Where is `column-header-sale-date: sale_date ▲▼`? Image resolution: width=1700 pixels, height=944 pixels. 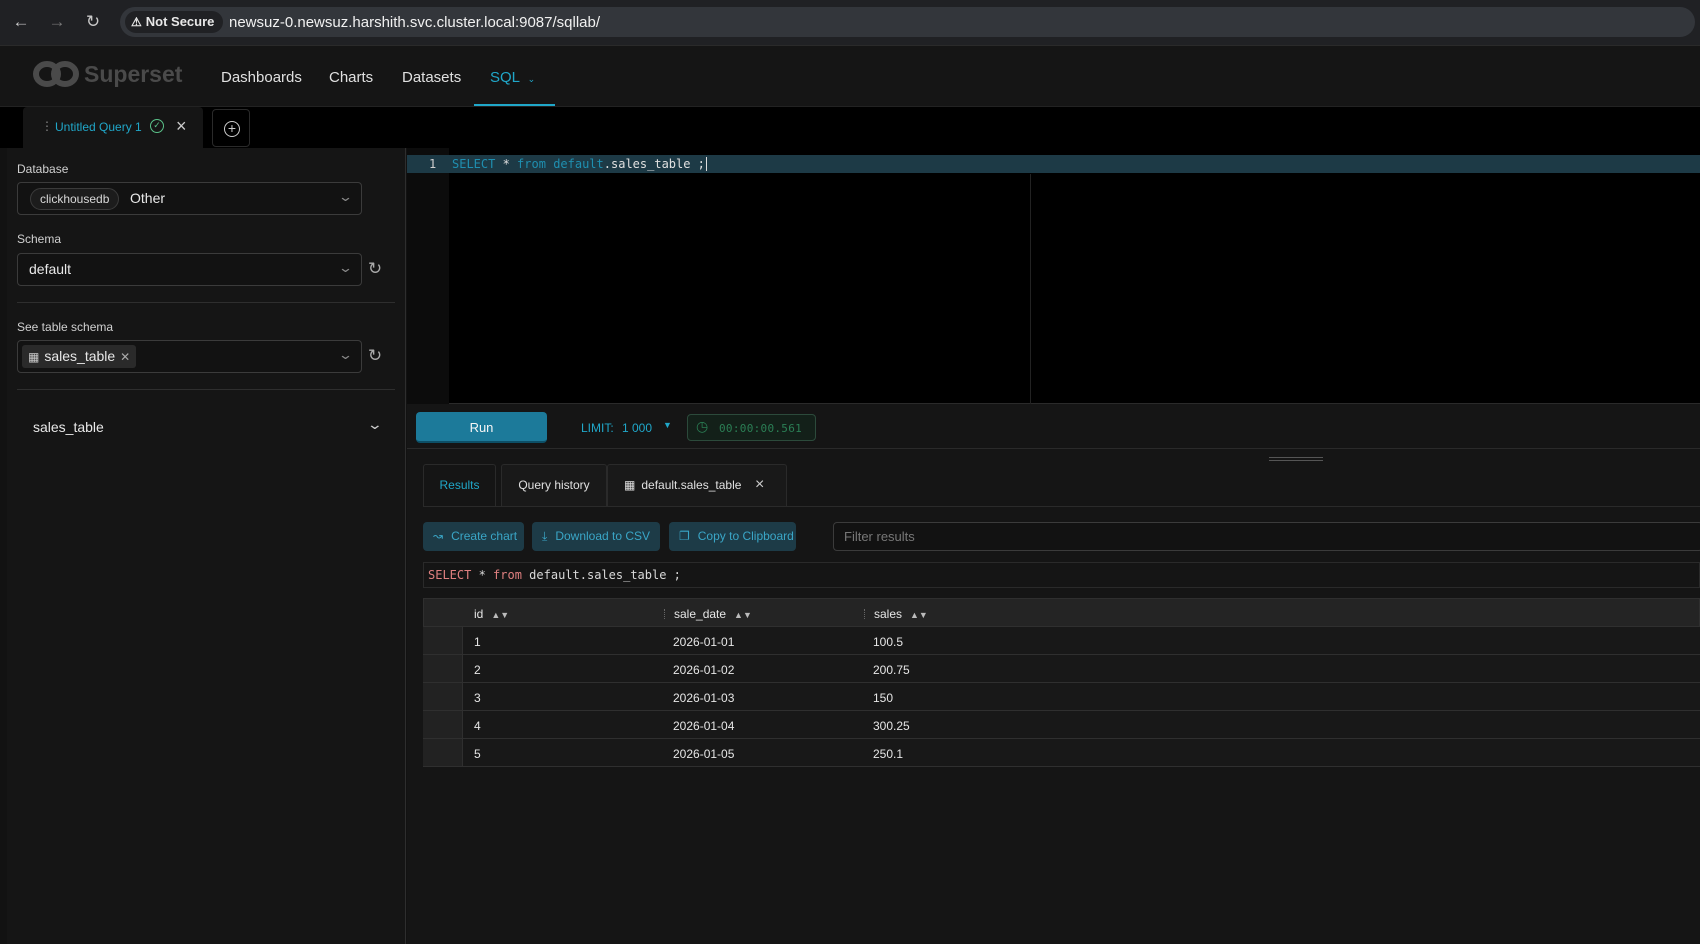 column-header-sale-date: sale_date ▲▼ is located at coordinates (713, 614).